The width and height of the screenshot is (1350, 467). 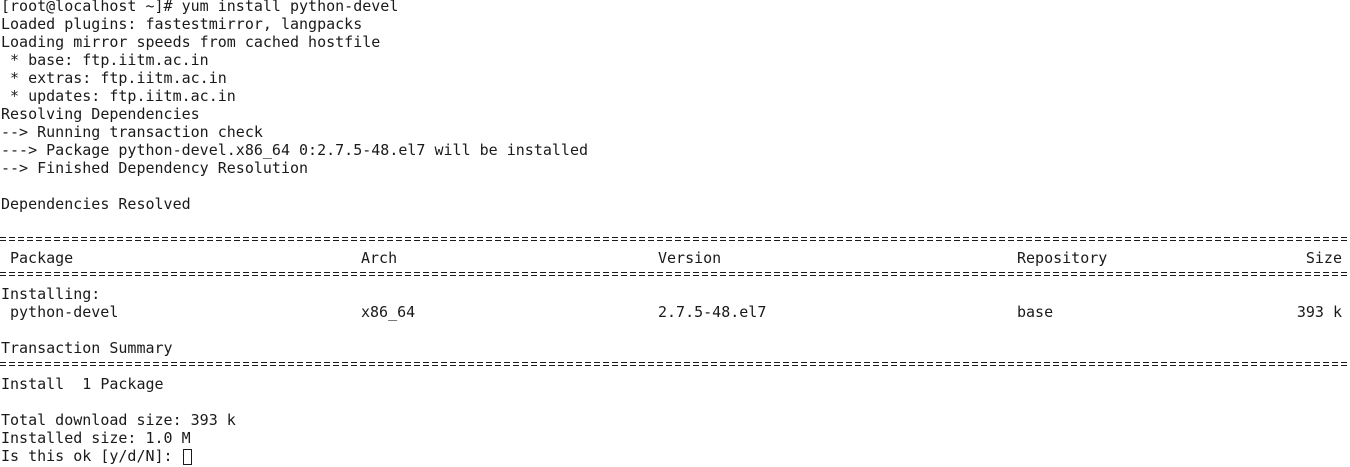 I want to click on header-package: Package, so click(x=42, y=258).